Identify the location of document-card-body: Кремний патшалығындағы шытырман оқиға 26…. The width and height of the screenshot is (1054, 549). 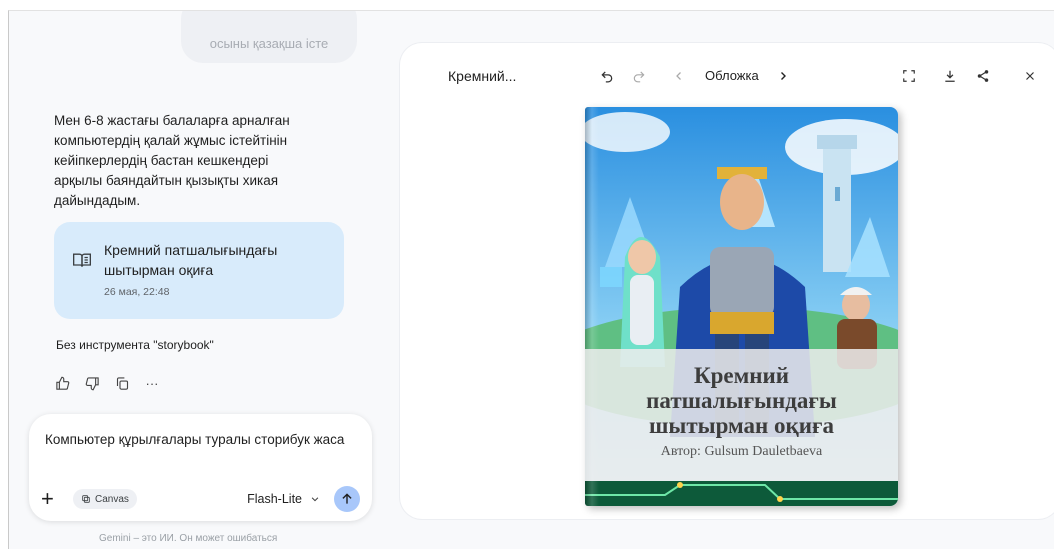
(215, 279).